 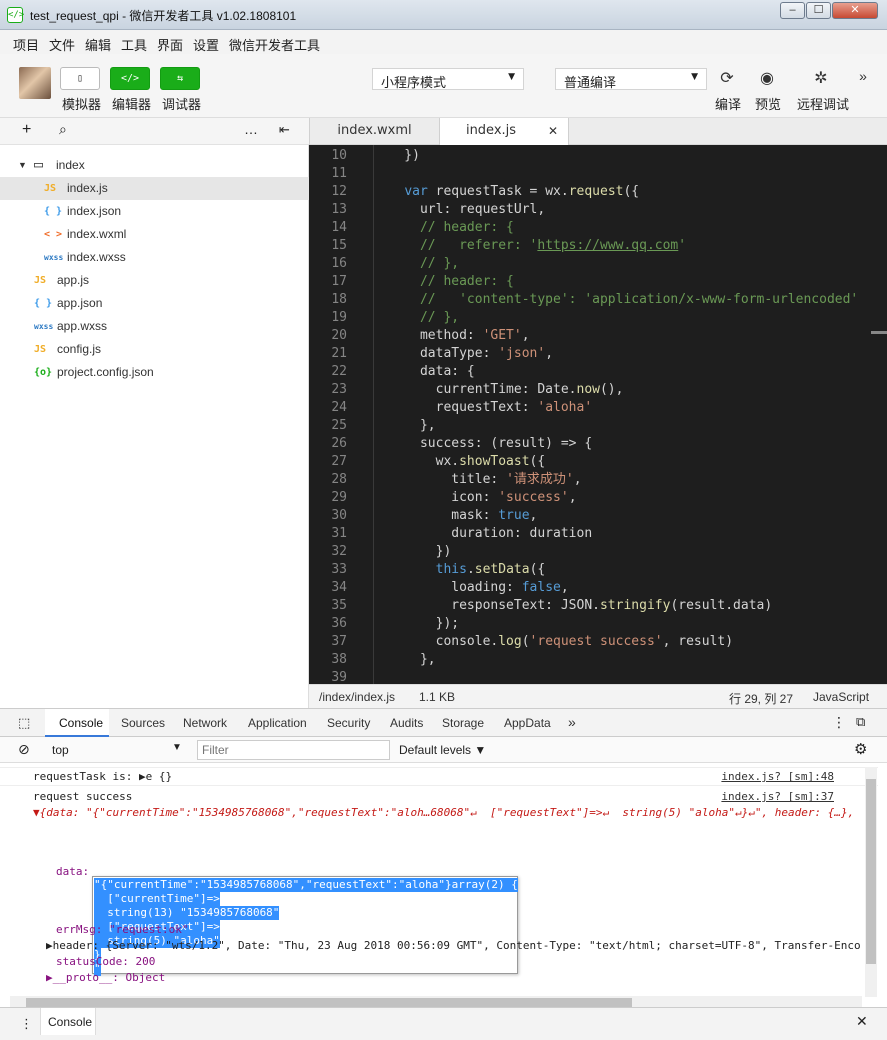 I want to click on close-button: ✕, so click(x=855, y=10).